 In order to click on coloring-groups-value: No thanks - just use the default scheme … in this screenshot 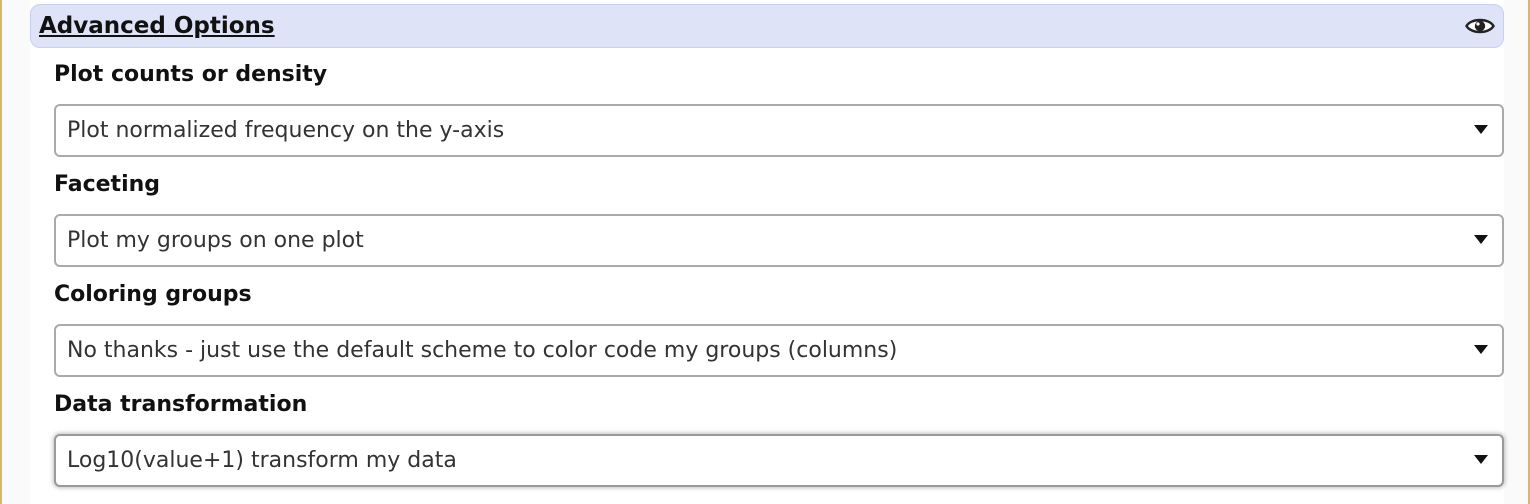, I will do `click(482, 350)`.